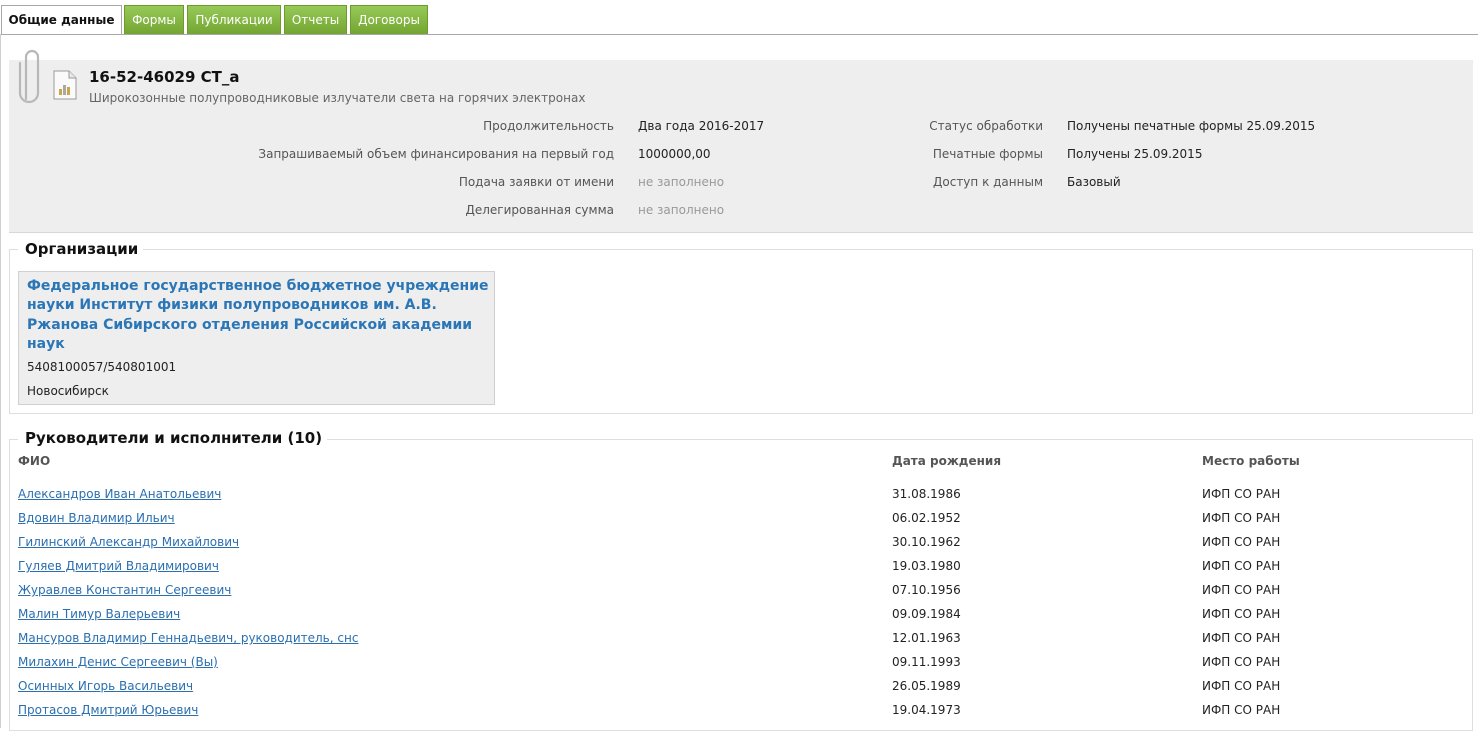 This screenshot has width=1478, height=731. I want to click on data-access-value: Базовый, so click(1094, 182).